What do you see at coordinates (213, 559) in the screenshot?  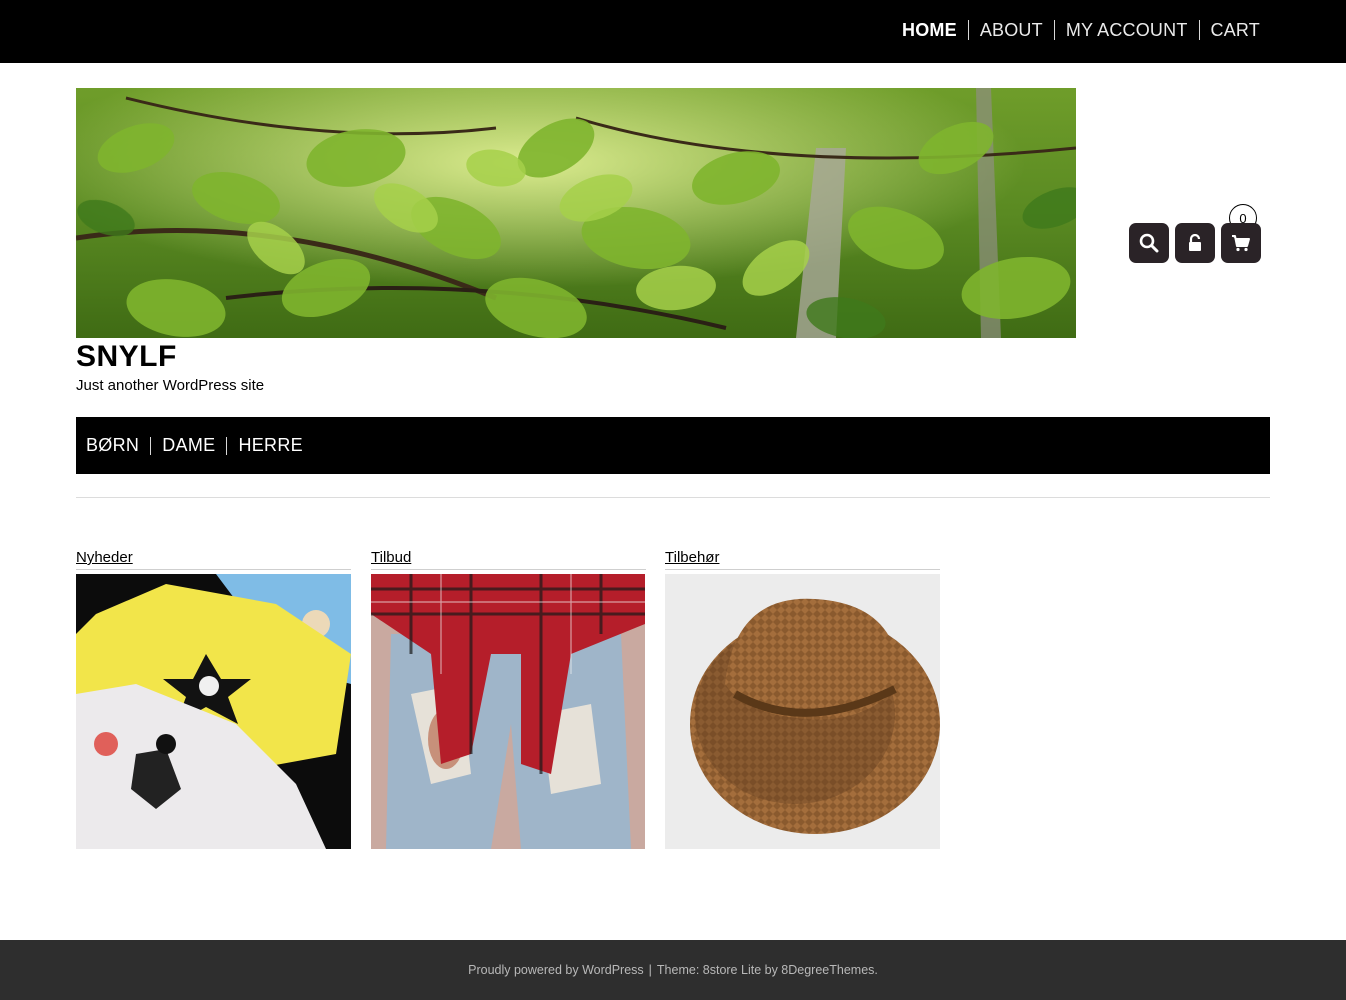 I see `product-title-link: Nyheder` at bounding box center [213, 559].